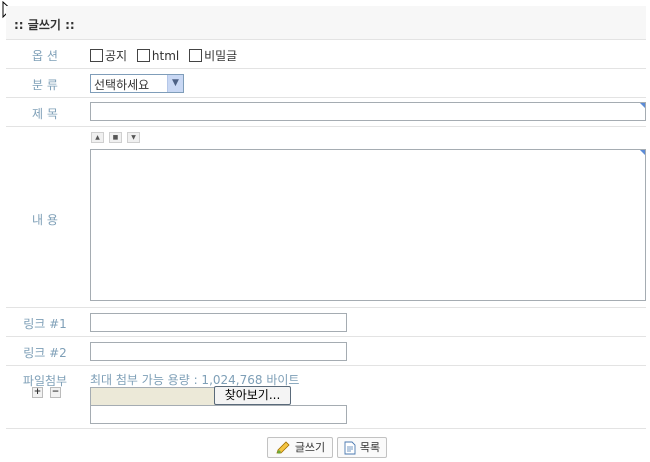  I want to click on options-row: 옵 션 공지 html 비밀글, so click(326, 54).